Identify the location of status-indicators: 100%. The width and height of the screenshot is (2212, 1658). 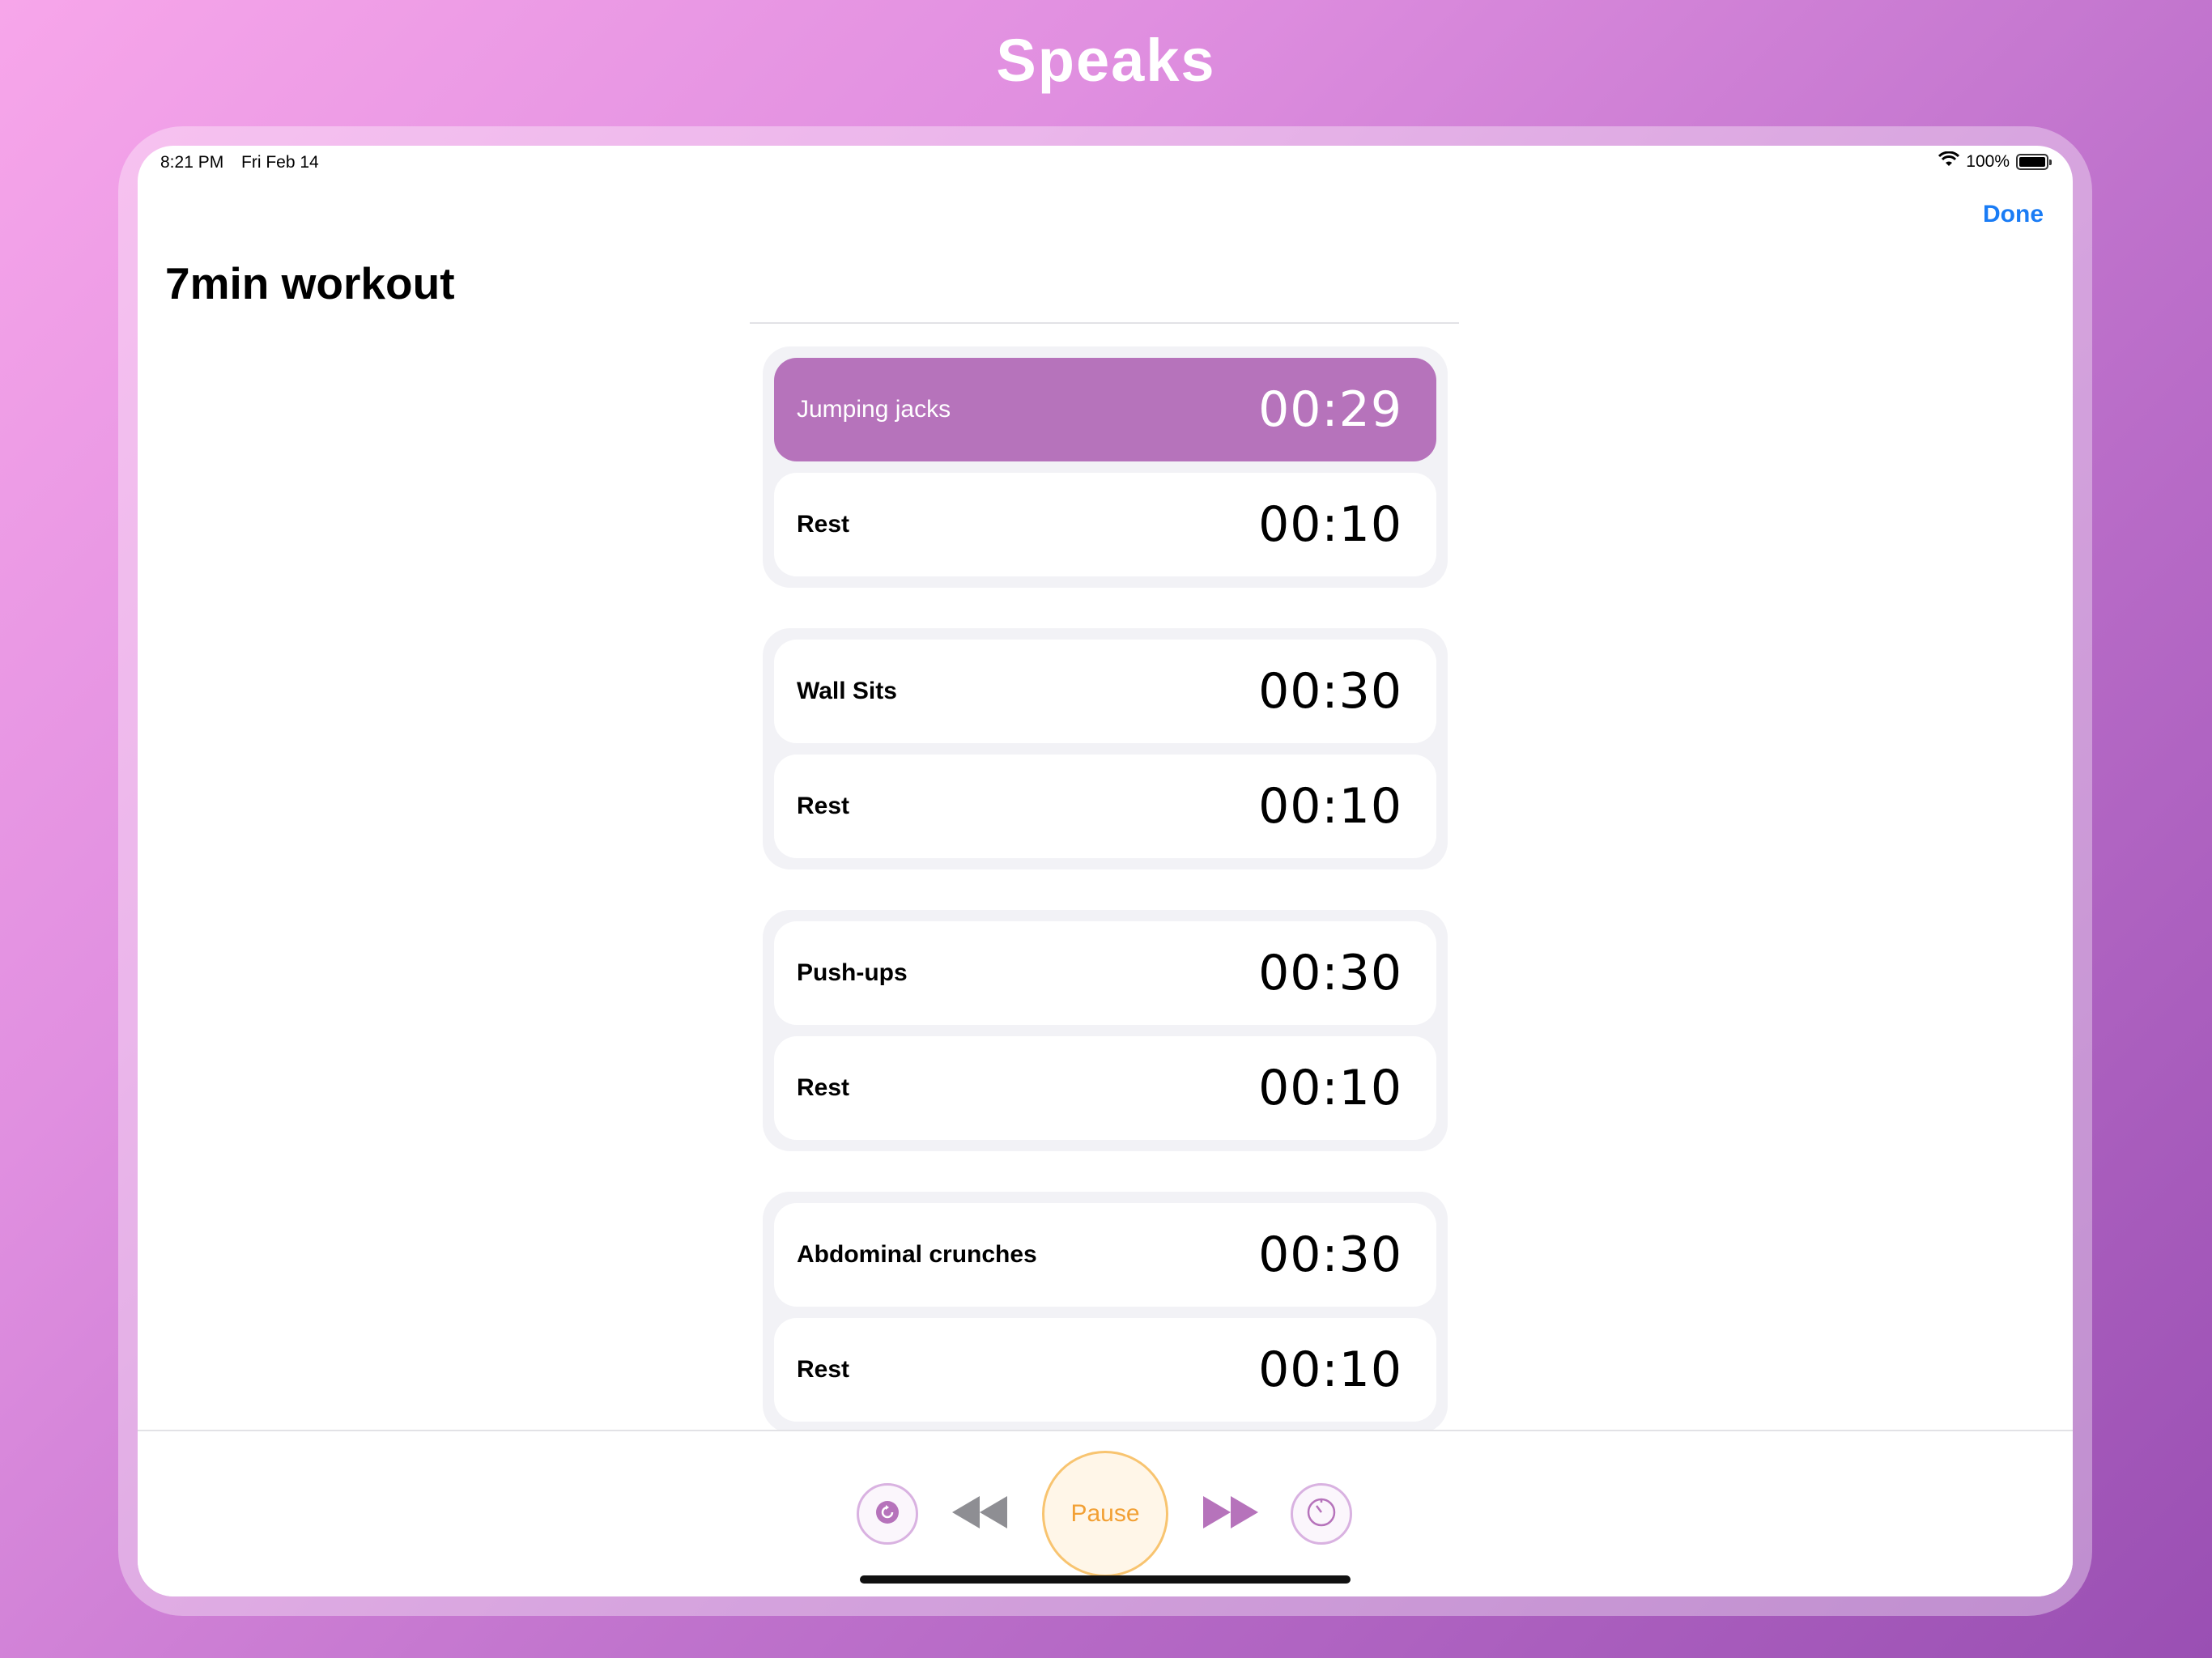
(1995, 161).